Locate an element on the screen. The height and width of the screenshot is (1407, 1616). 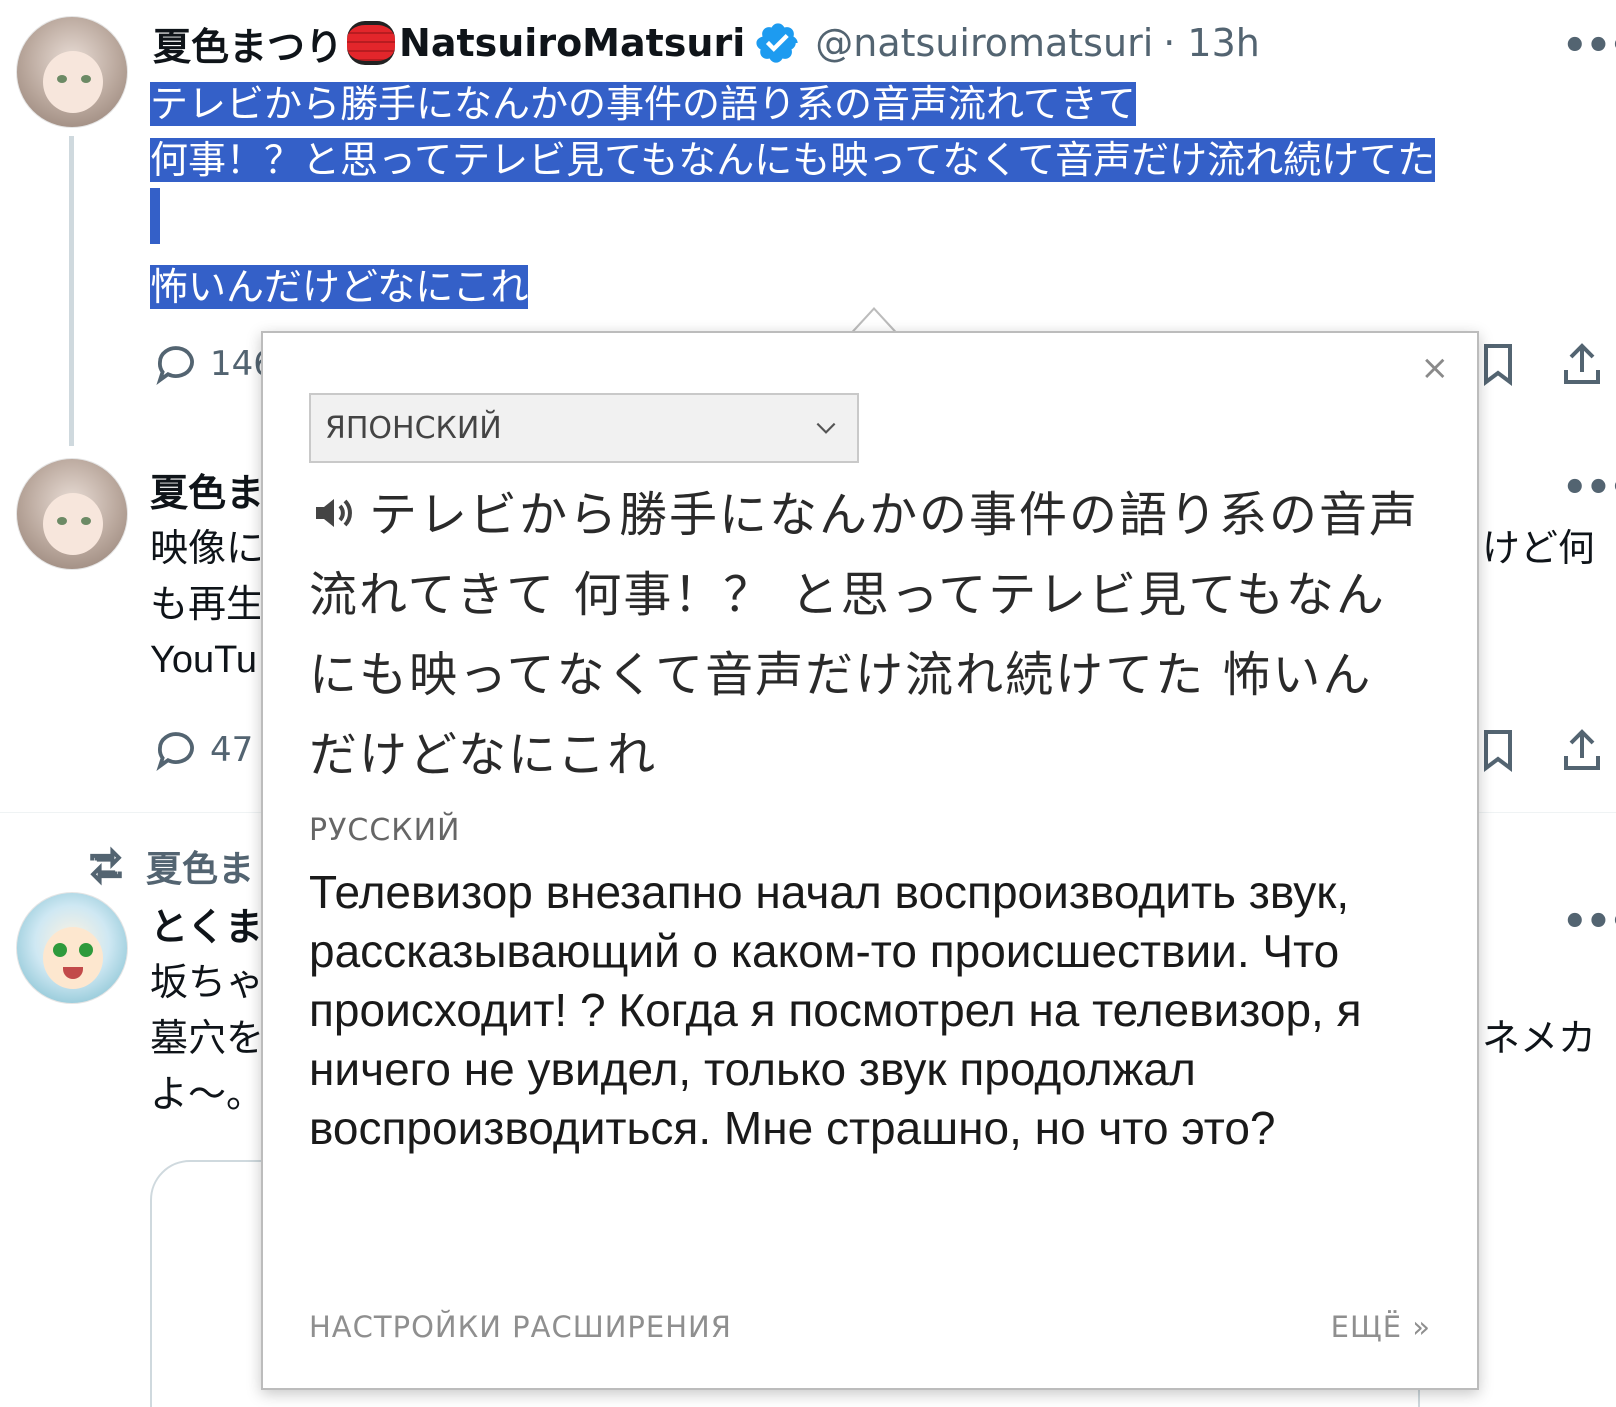
selected-blank-line is located at coordinates (155, 216).